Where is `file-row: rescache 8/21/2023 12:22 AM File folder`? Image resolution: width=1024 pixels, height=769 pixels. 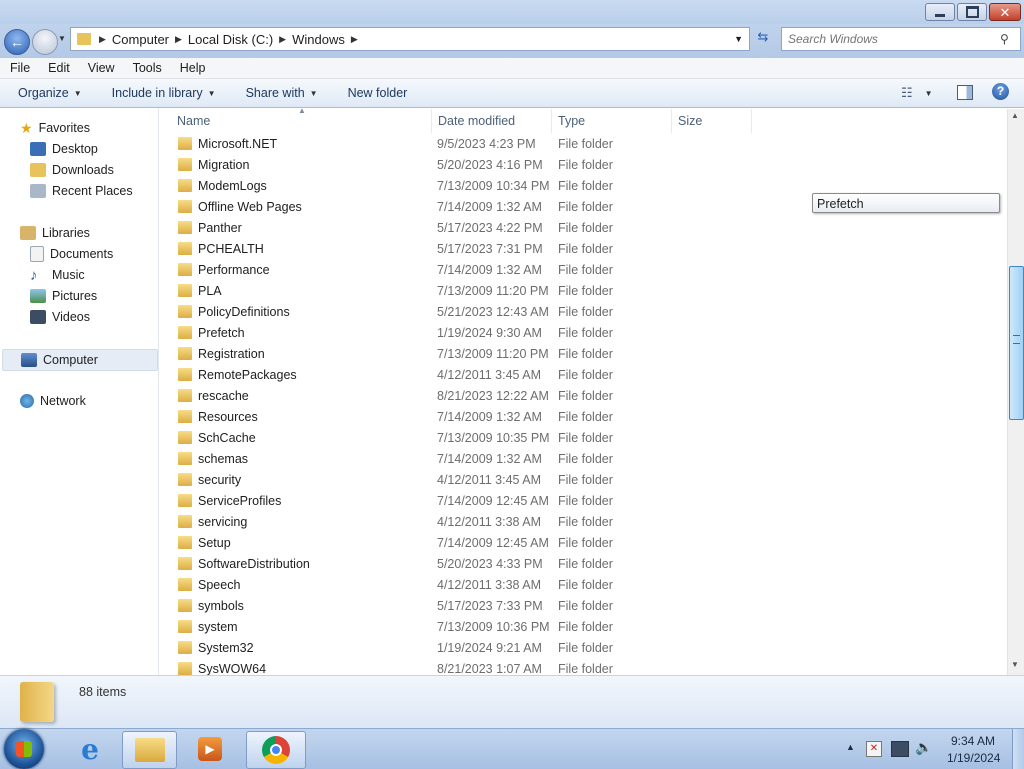
file-row: rescache 8/21/2023 12:22 AM File folder is located at coordinates (583, 396).